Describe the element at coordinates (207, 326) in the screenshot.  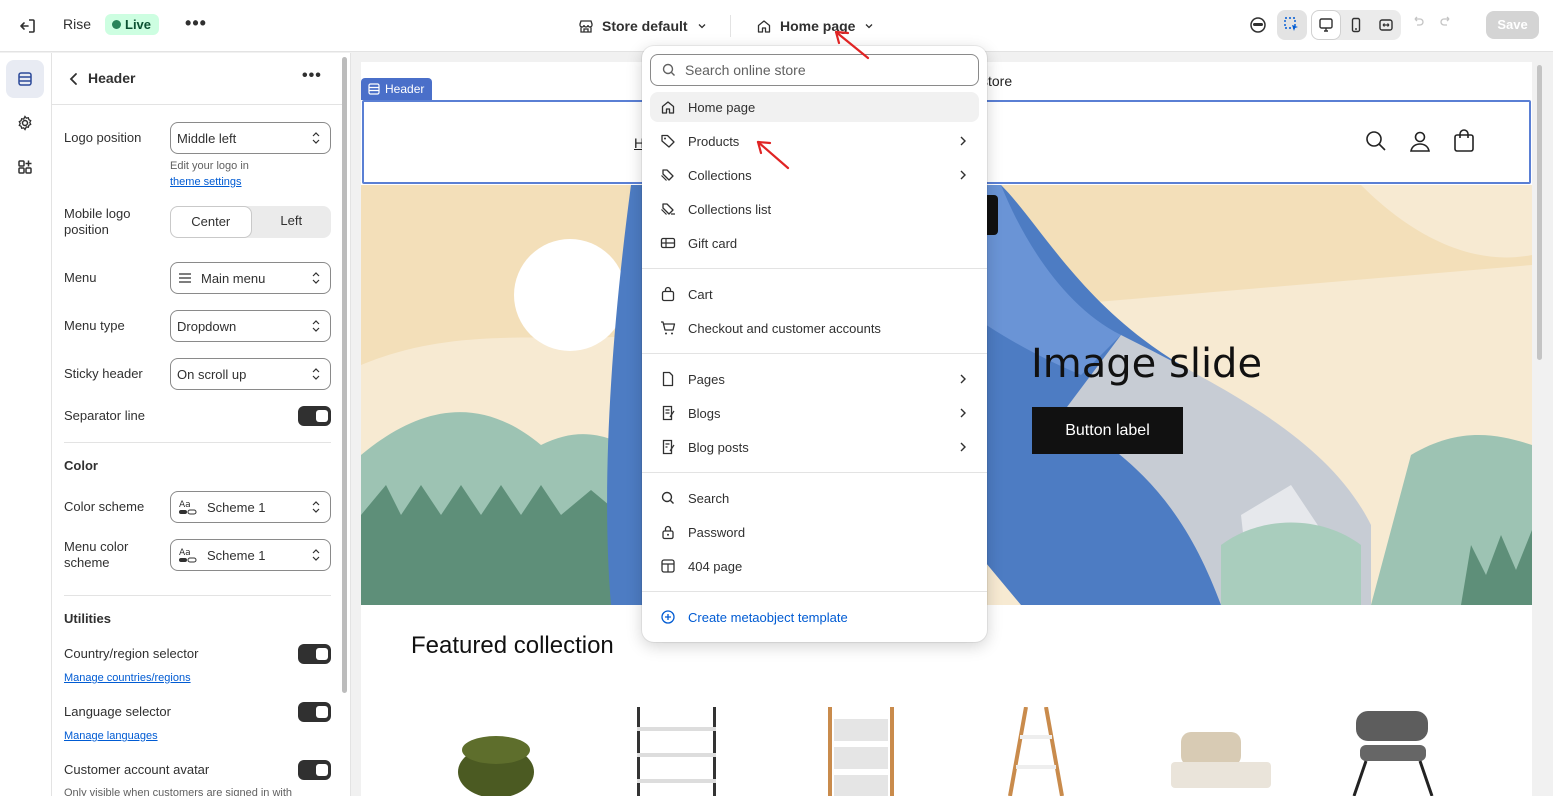
I see `menu-type-value: Dropdown` at that location.